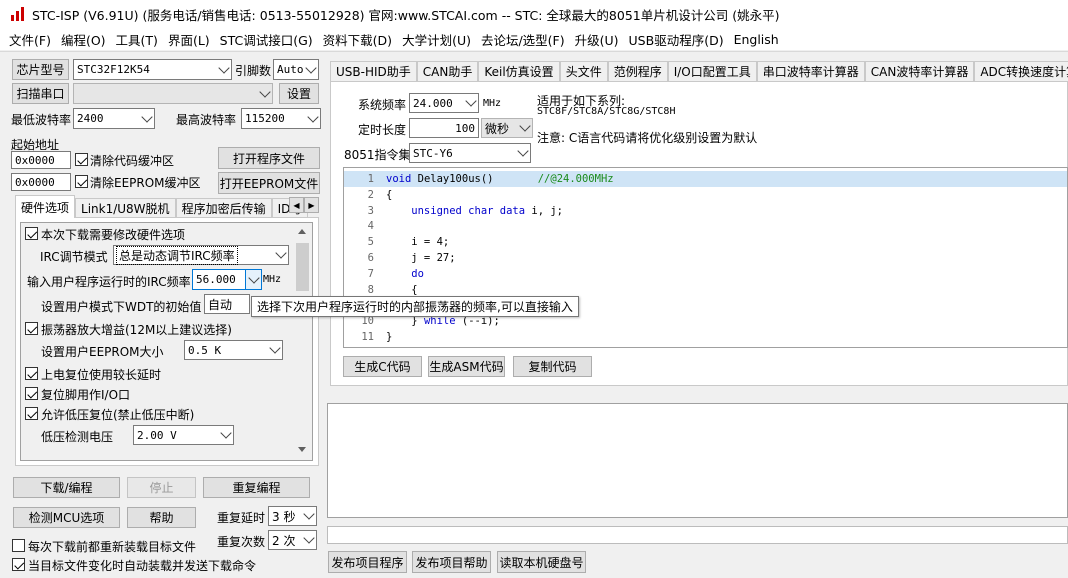  What do you see at coordinates (253, 71) in the screenshot?
I see `pin-count-label: 引脚数` at bounding box center [253, 71].